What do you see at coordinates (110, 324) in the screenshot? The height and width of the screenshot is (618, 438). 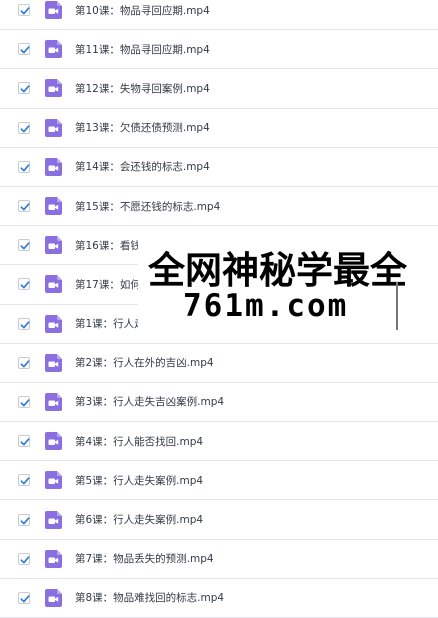 I see `file-name: 第1课：行人走` at bounding box center [110, 324].